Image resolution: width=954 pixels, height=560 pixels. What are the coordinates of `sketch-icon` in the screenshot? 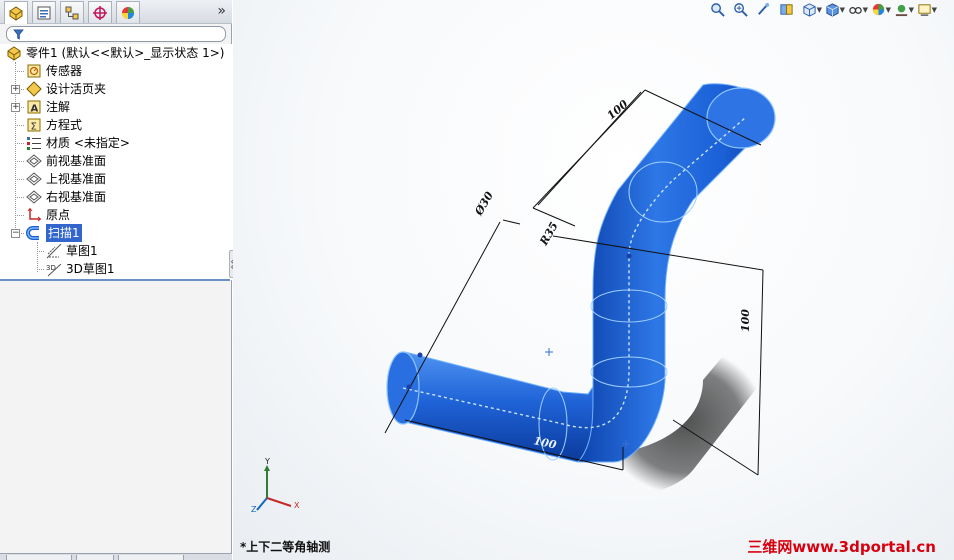 It's located at (54, 251).